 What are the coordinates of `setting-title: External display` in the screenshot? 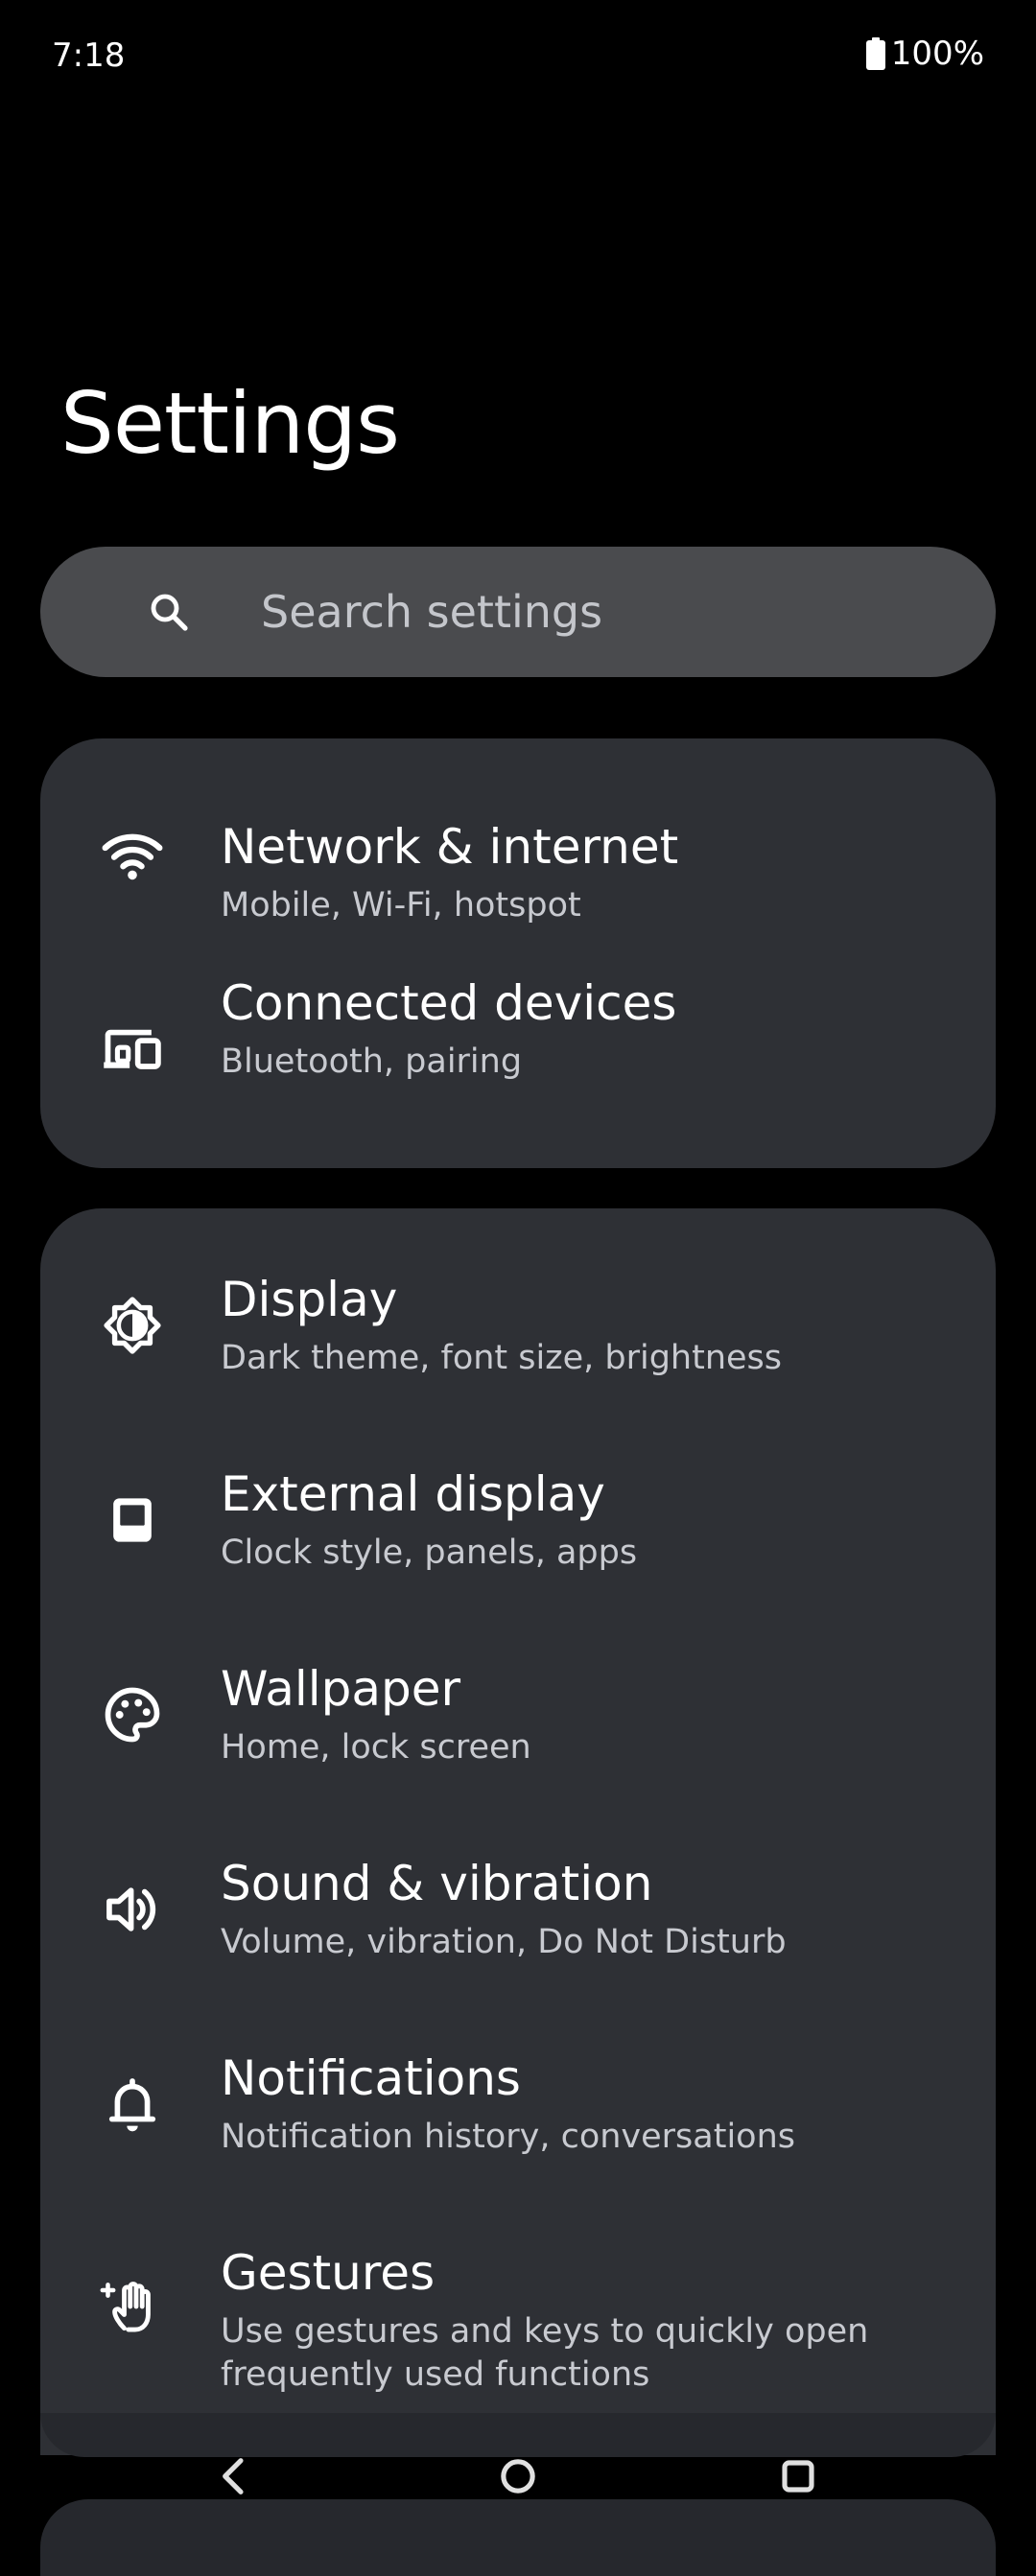 It's located at (413, 1494).